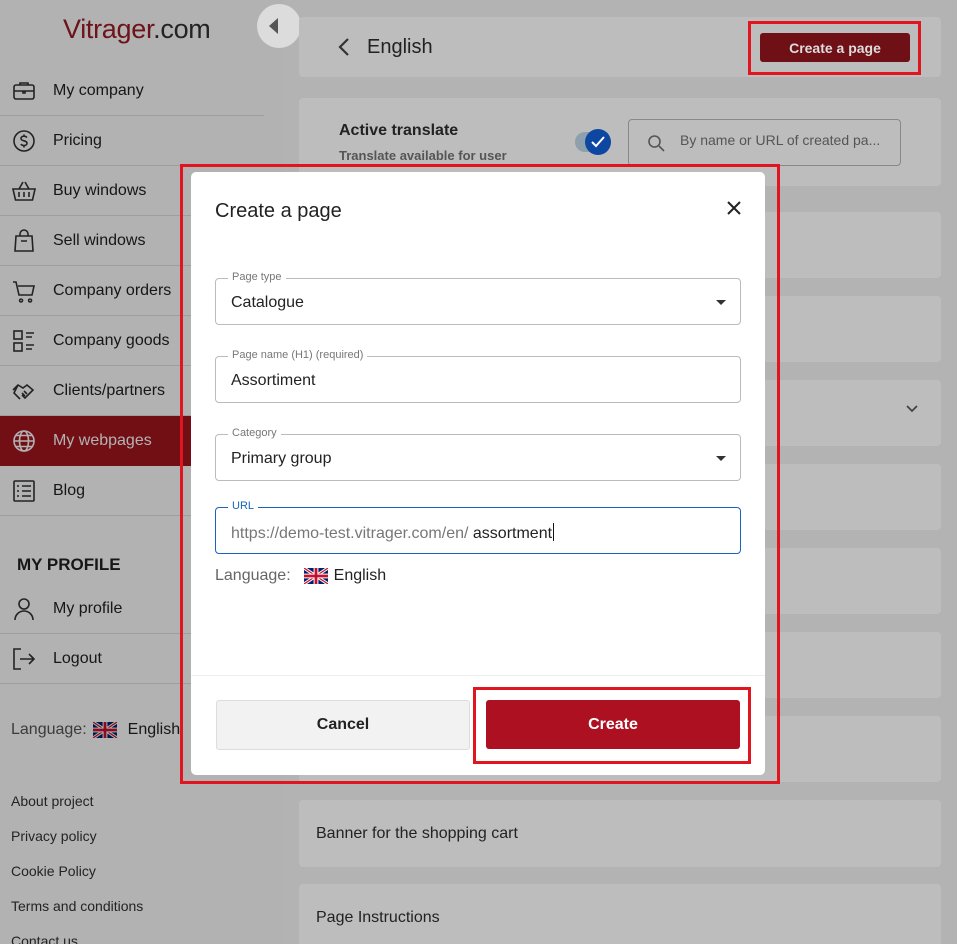 The image size is (957, 944). What do you see at coordinates (344, 47) in the screenshot?
I see `back-arrow-icon` at bounding box center [344, 47].